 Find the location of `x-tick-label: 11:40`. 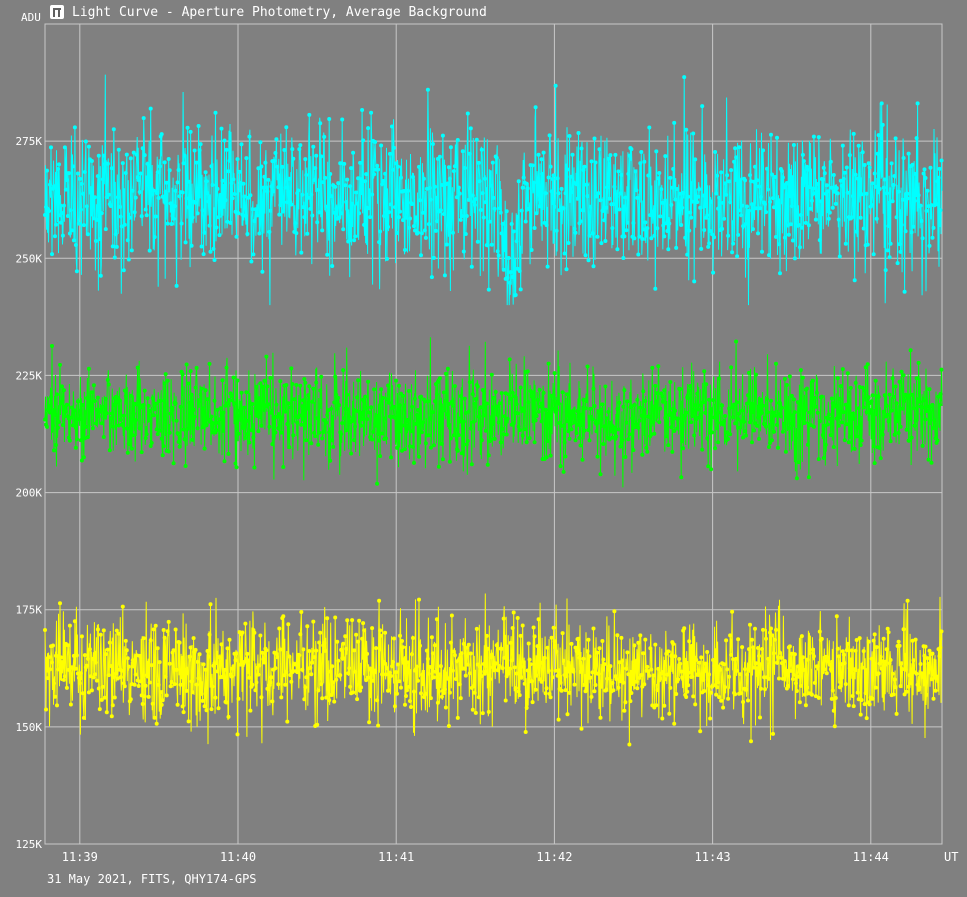

x-tick-label: 11:40 is located at coordinates (238, 857).